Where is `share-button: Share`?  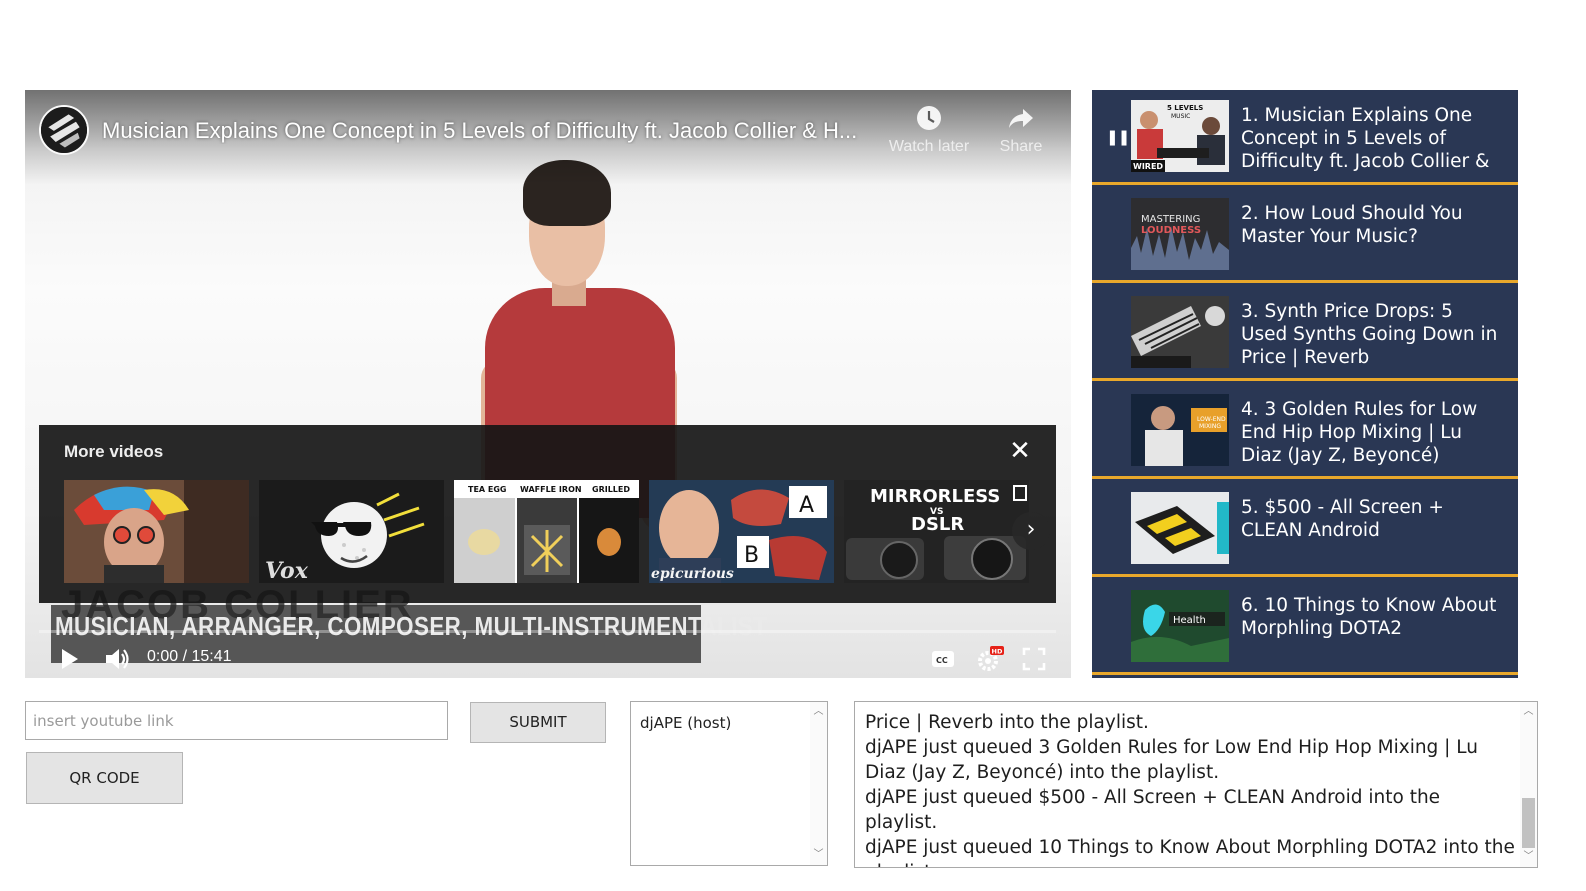
share-button: Share is located at coordinates (1021, 130).